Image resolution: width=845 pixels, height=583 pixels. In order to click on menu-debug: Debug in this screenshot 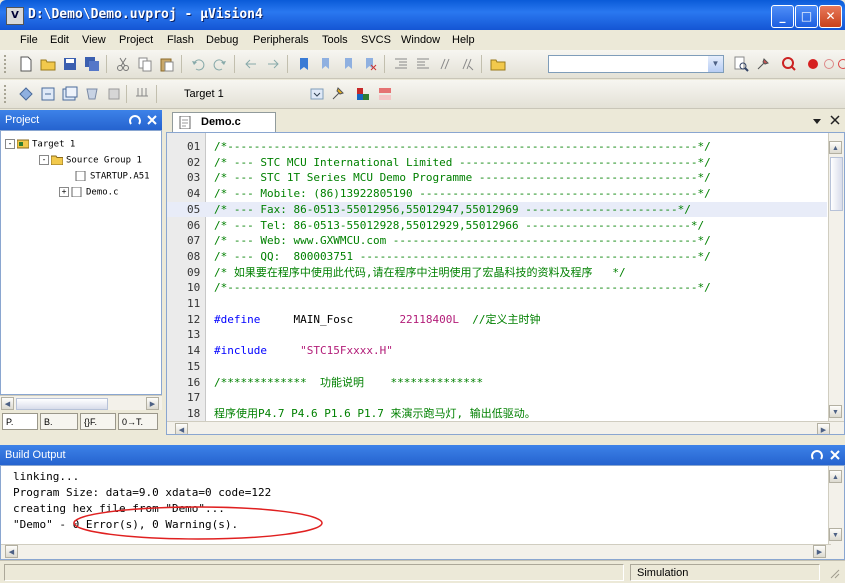, I will do `click(222, 40)`.